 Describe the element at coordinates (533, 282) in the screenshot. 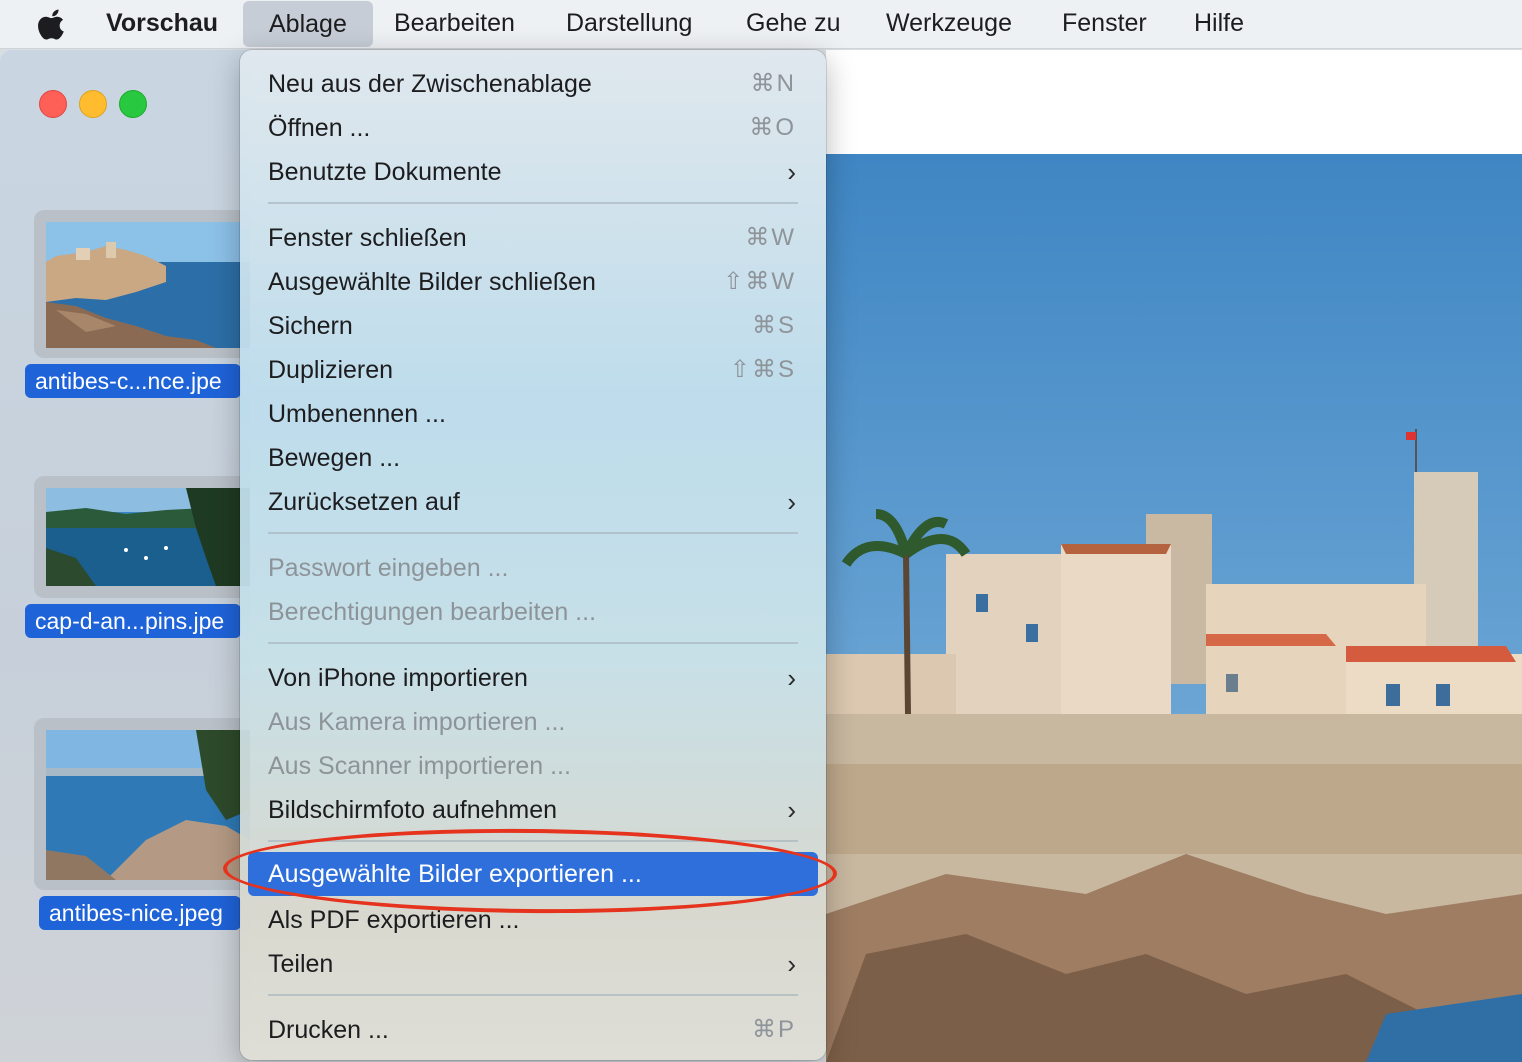

I see `menu-item-bilder-schliessen: Ausgewählte Bilder schließen ⇧⌘W` at that location.